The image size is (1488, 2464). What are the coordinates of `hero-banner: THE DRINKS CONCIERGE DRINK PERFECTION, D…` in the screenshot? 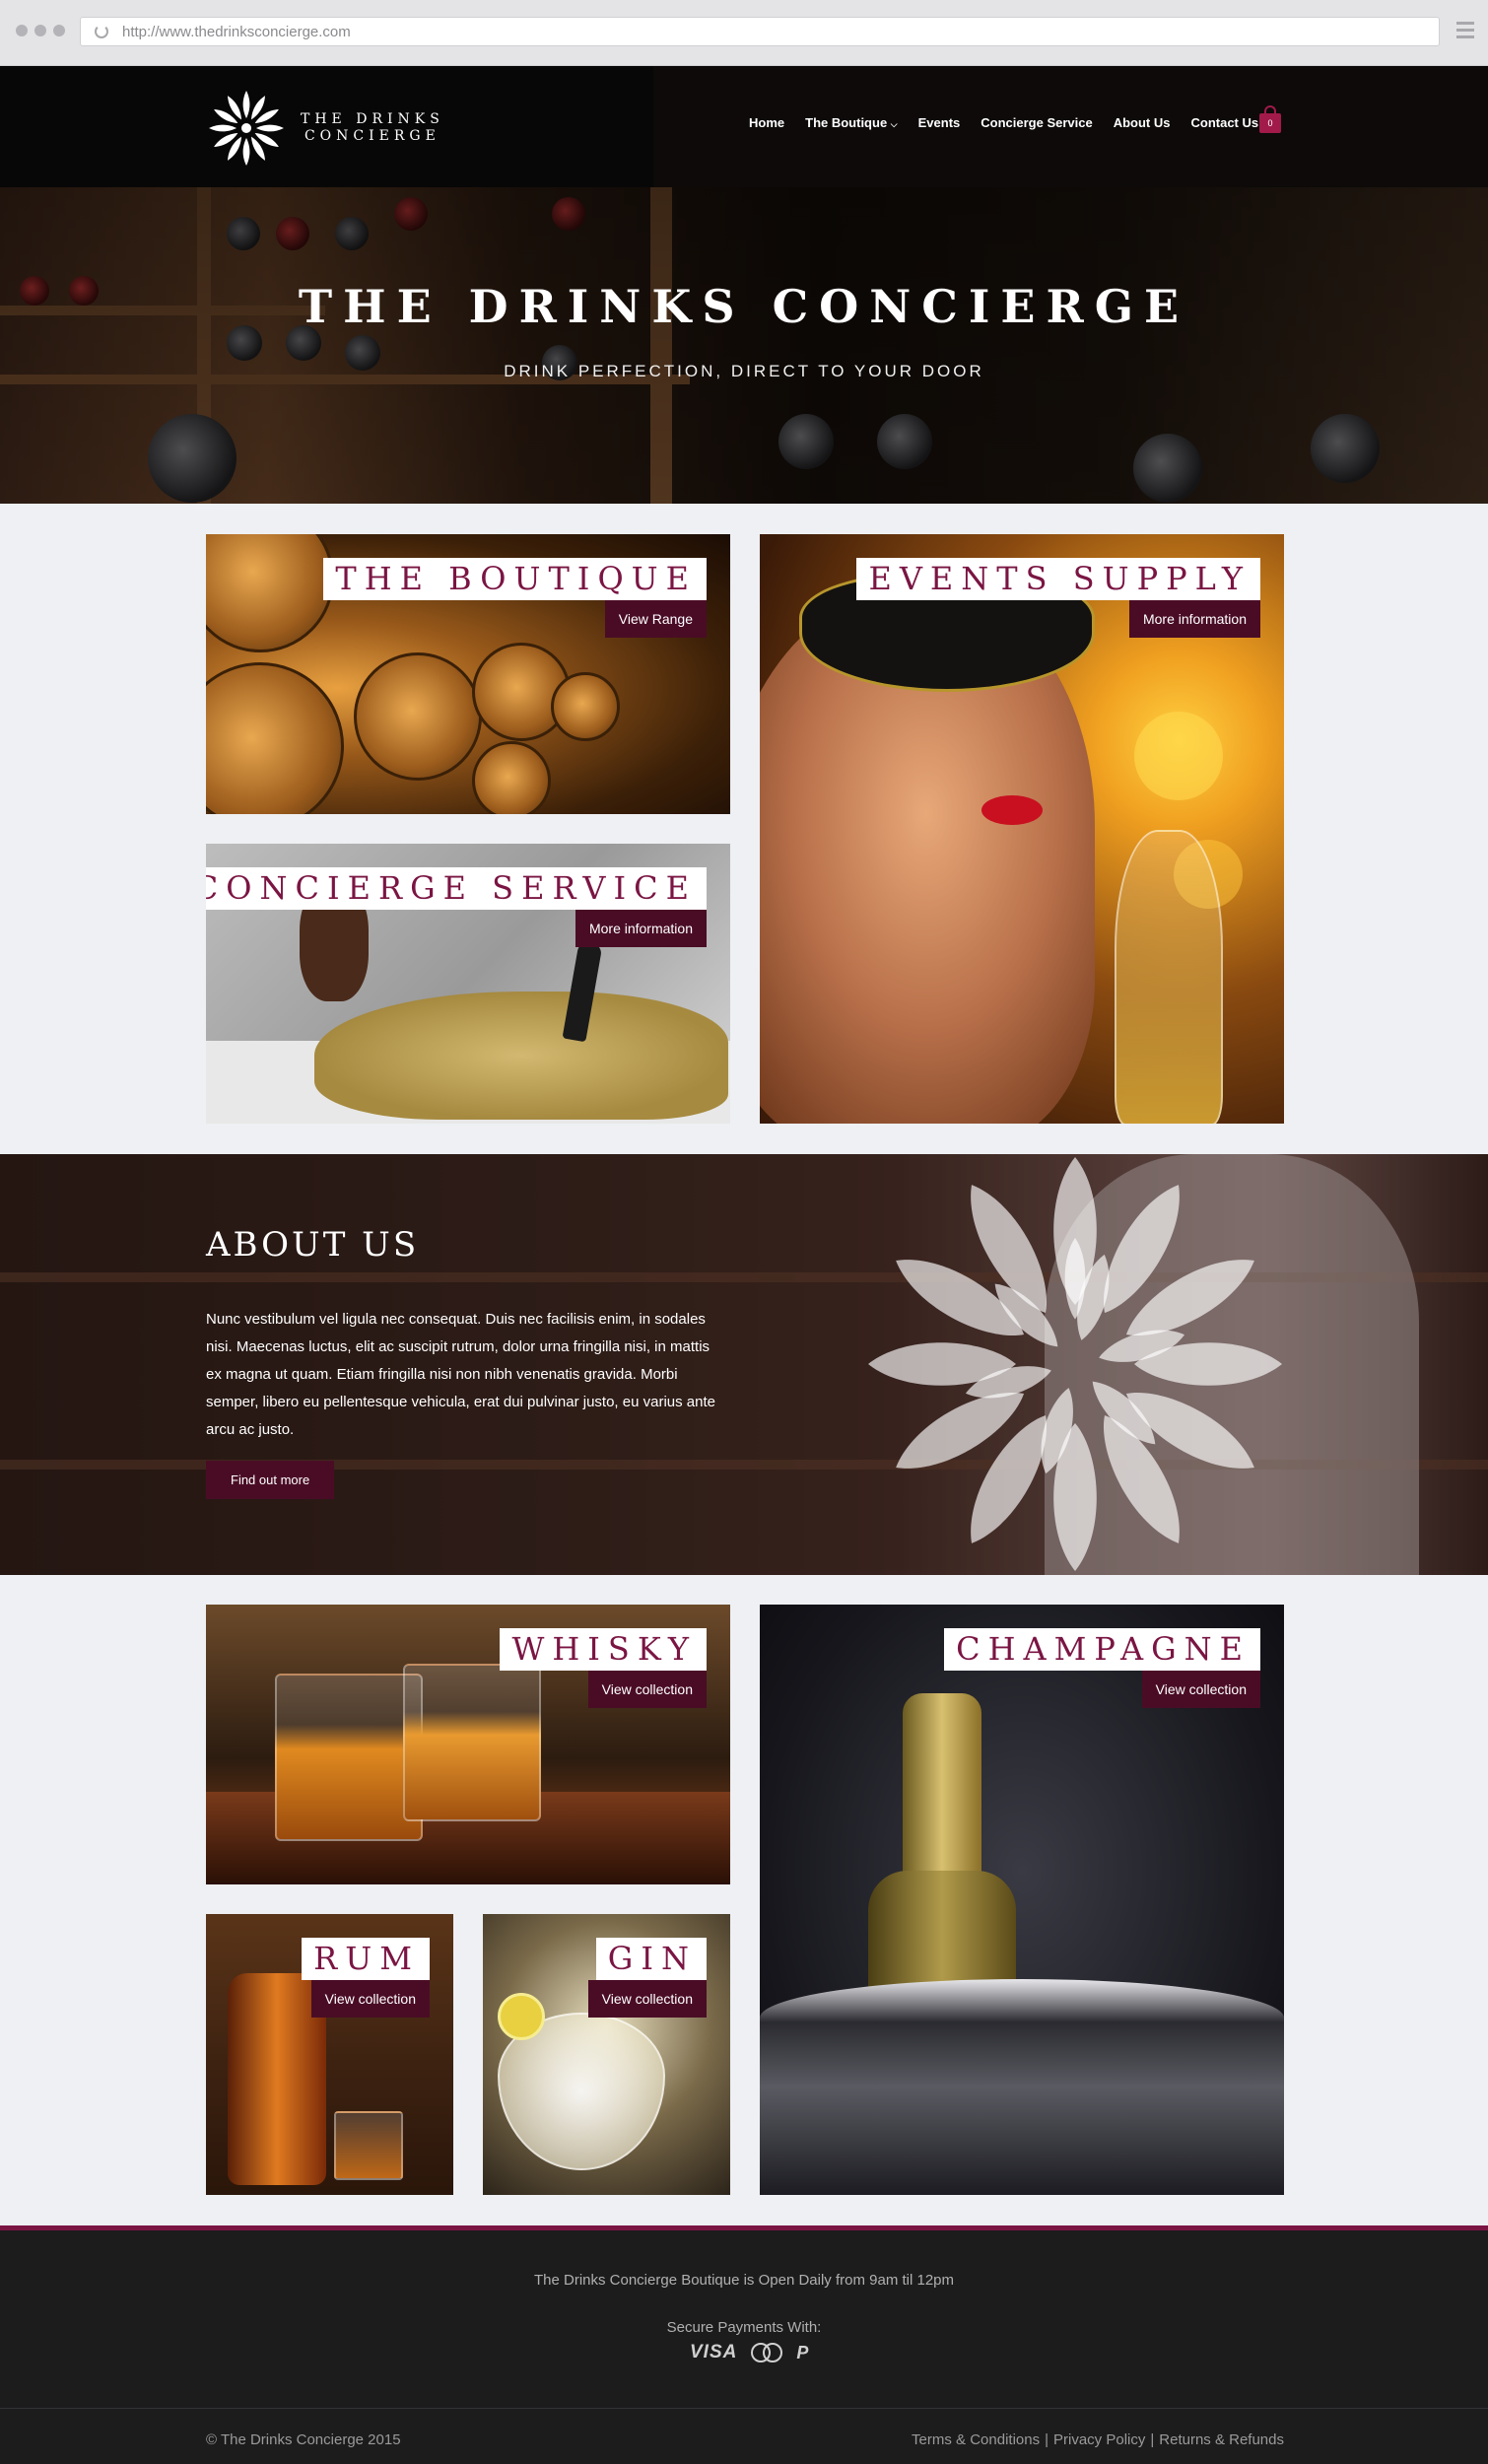 It's located at (744, 345).